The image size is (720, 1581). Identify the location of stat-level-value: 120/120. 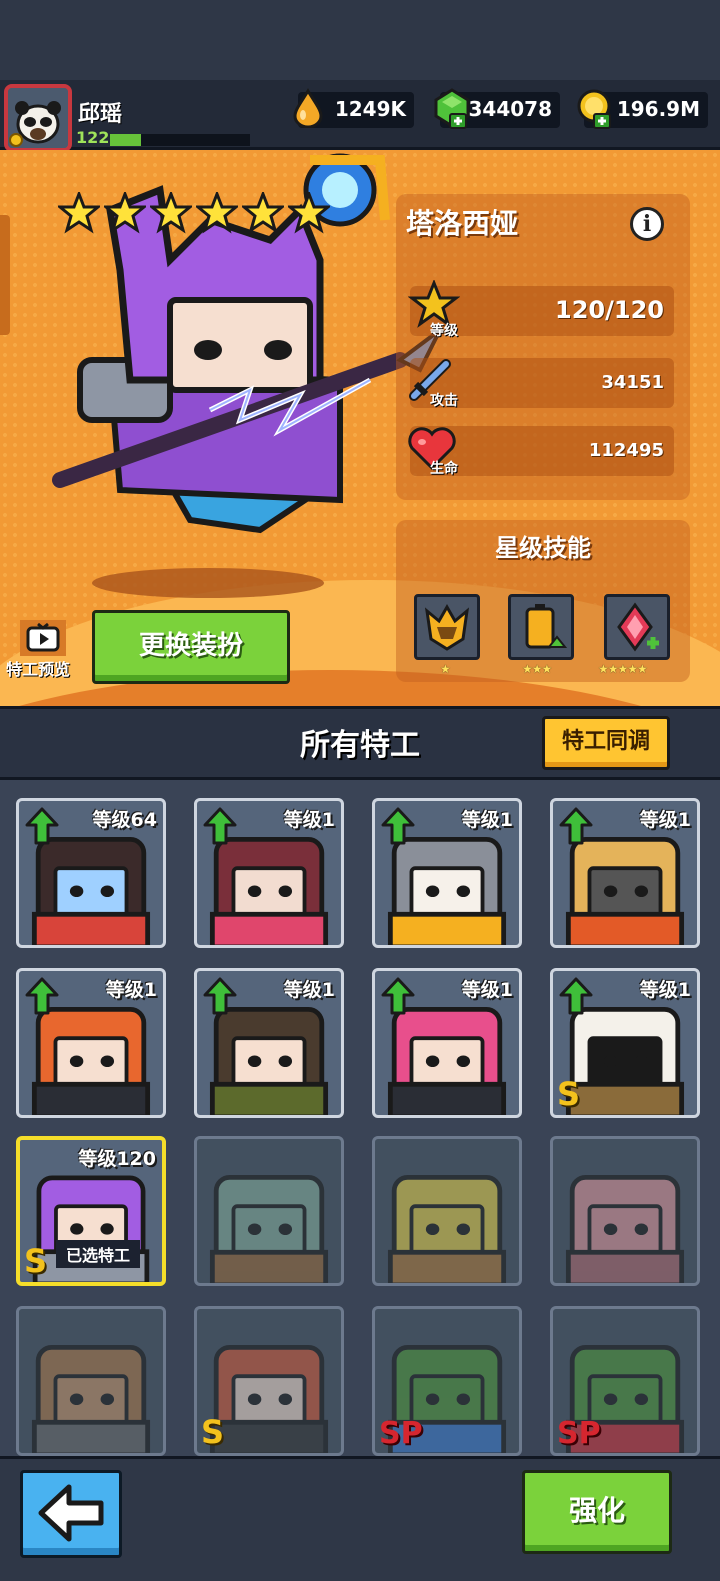
(609, 310).